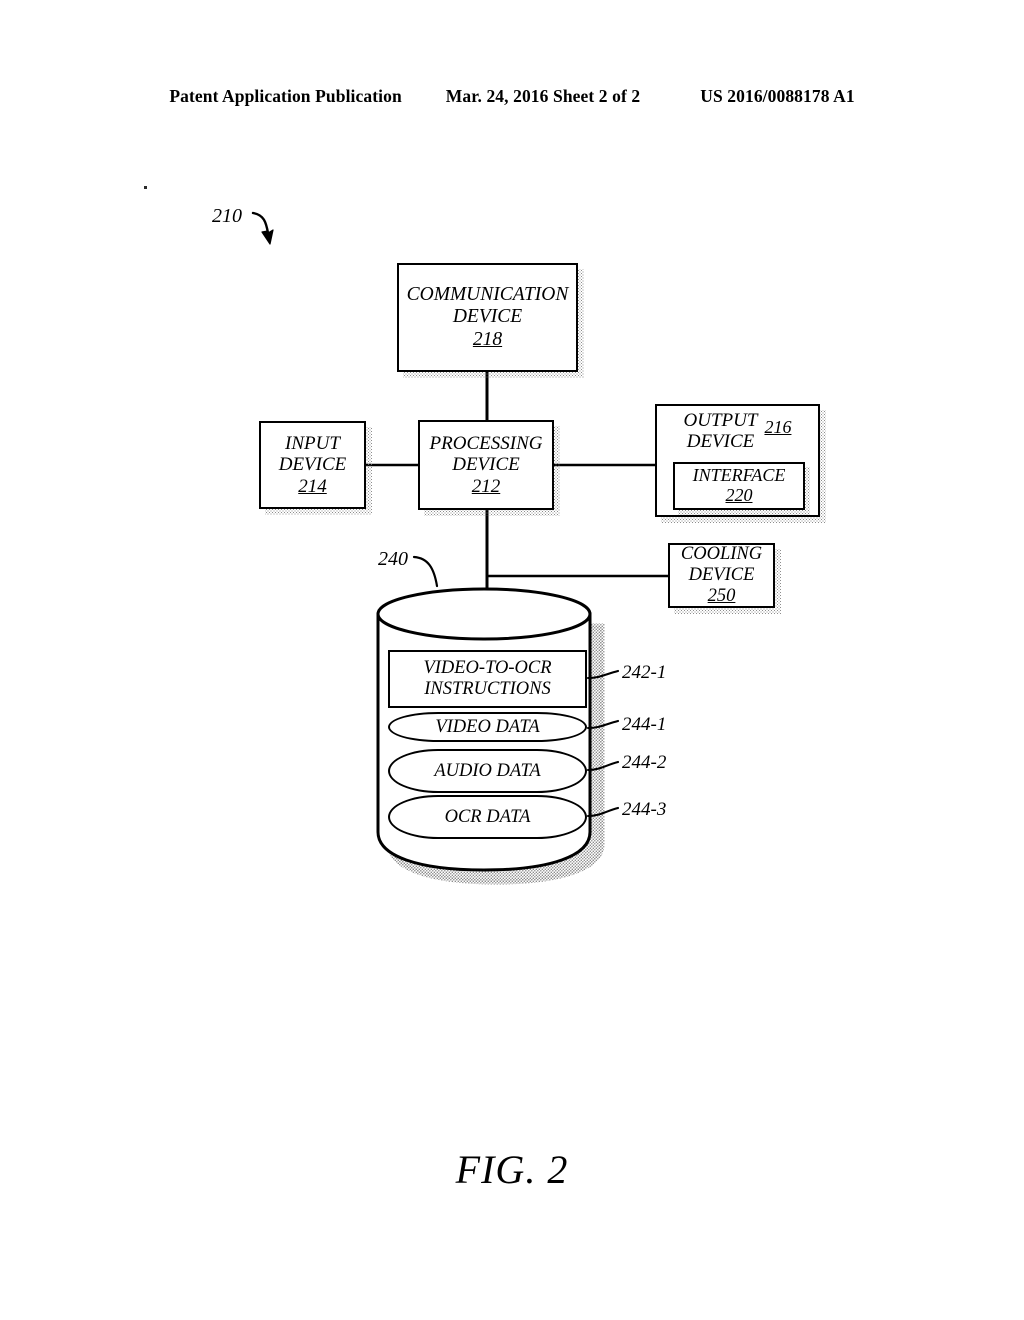 The width and height of the screenshot is (1024, 1320). Describe the element at coordinates (739, 475) in the screenshot. I see `interface-label: INTERFACE` at that location.